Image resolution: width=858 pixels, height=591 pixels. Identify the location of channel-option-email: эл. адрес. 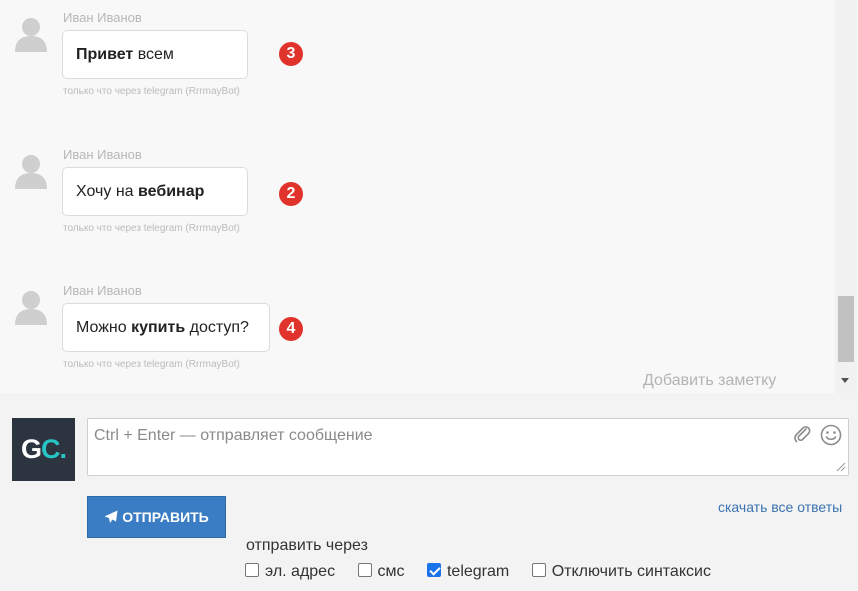
(290, 572).